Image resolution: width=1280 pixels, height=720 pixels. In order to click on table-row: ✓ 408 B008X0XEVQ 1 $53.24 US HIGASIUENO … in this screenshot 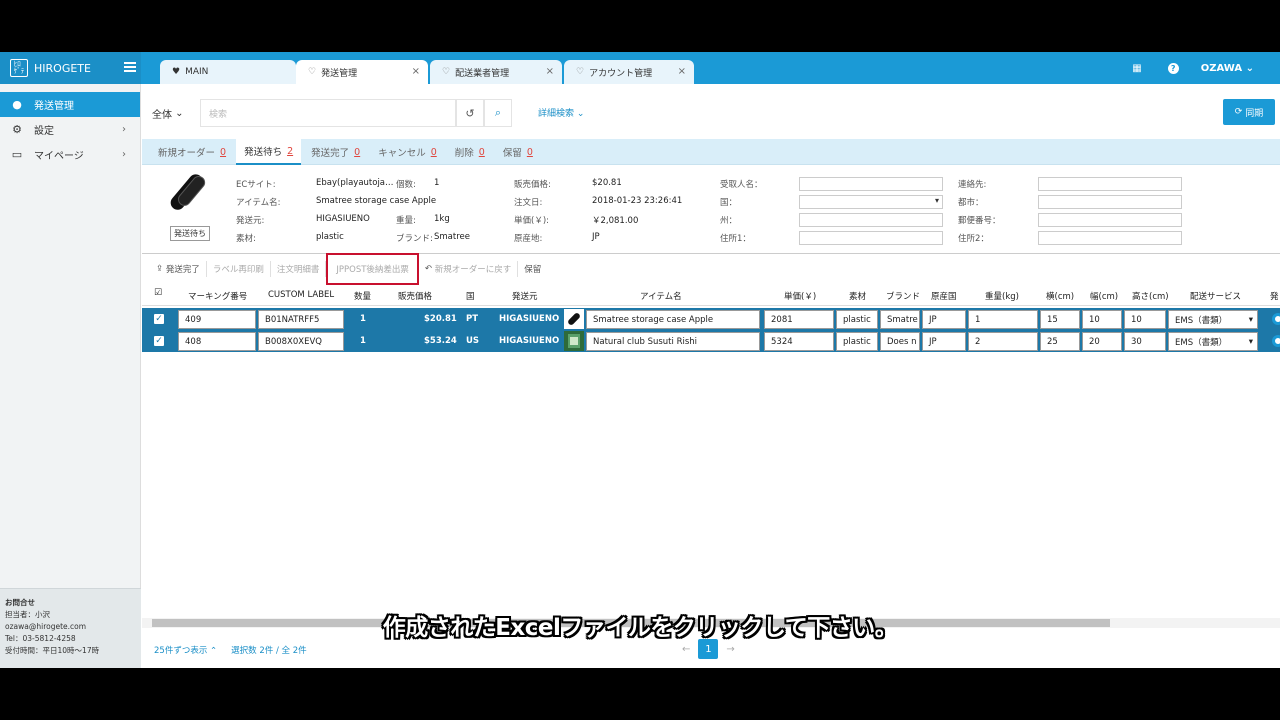, I will do `click(711, 341)`.